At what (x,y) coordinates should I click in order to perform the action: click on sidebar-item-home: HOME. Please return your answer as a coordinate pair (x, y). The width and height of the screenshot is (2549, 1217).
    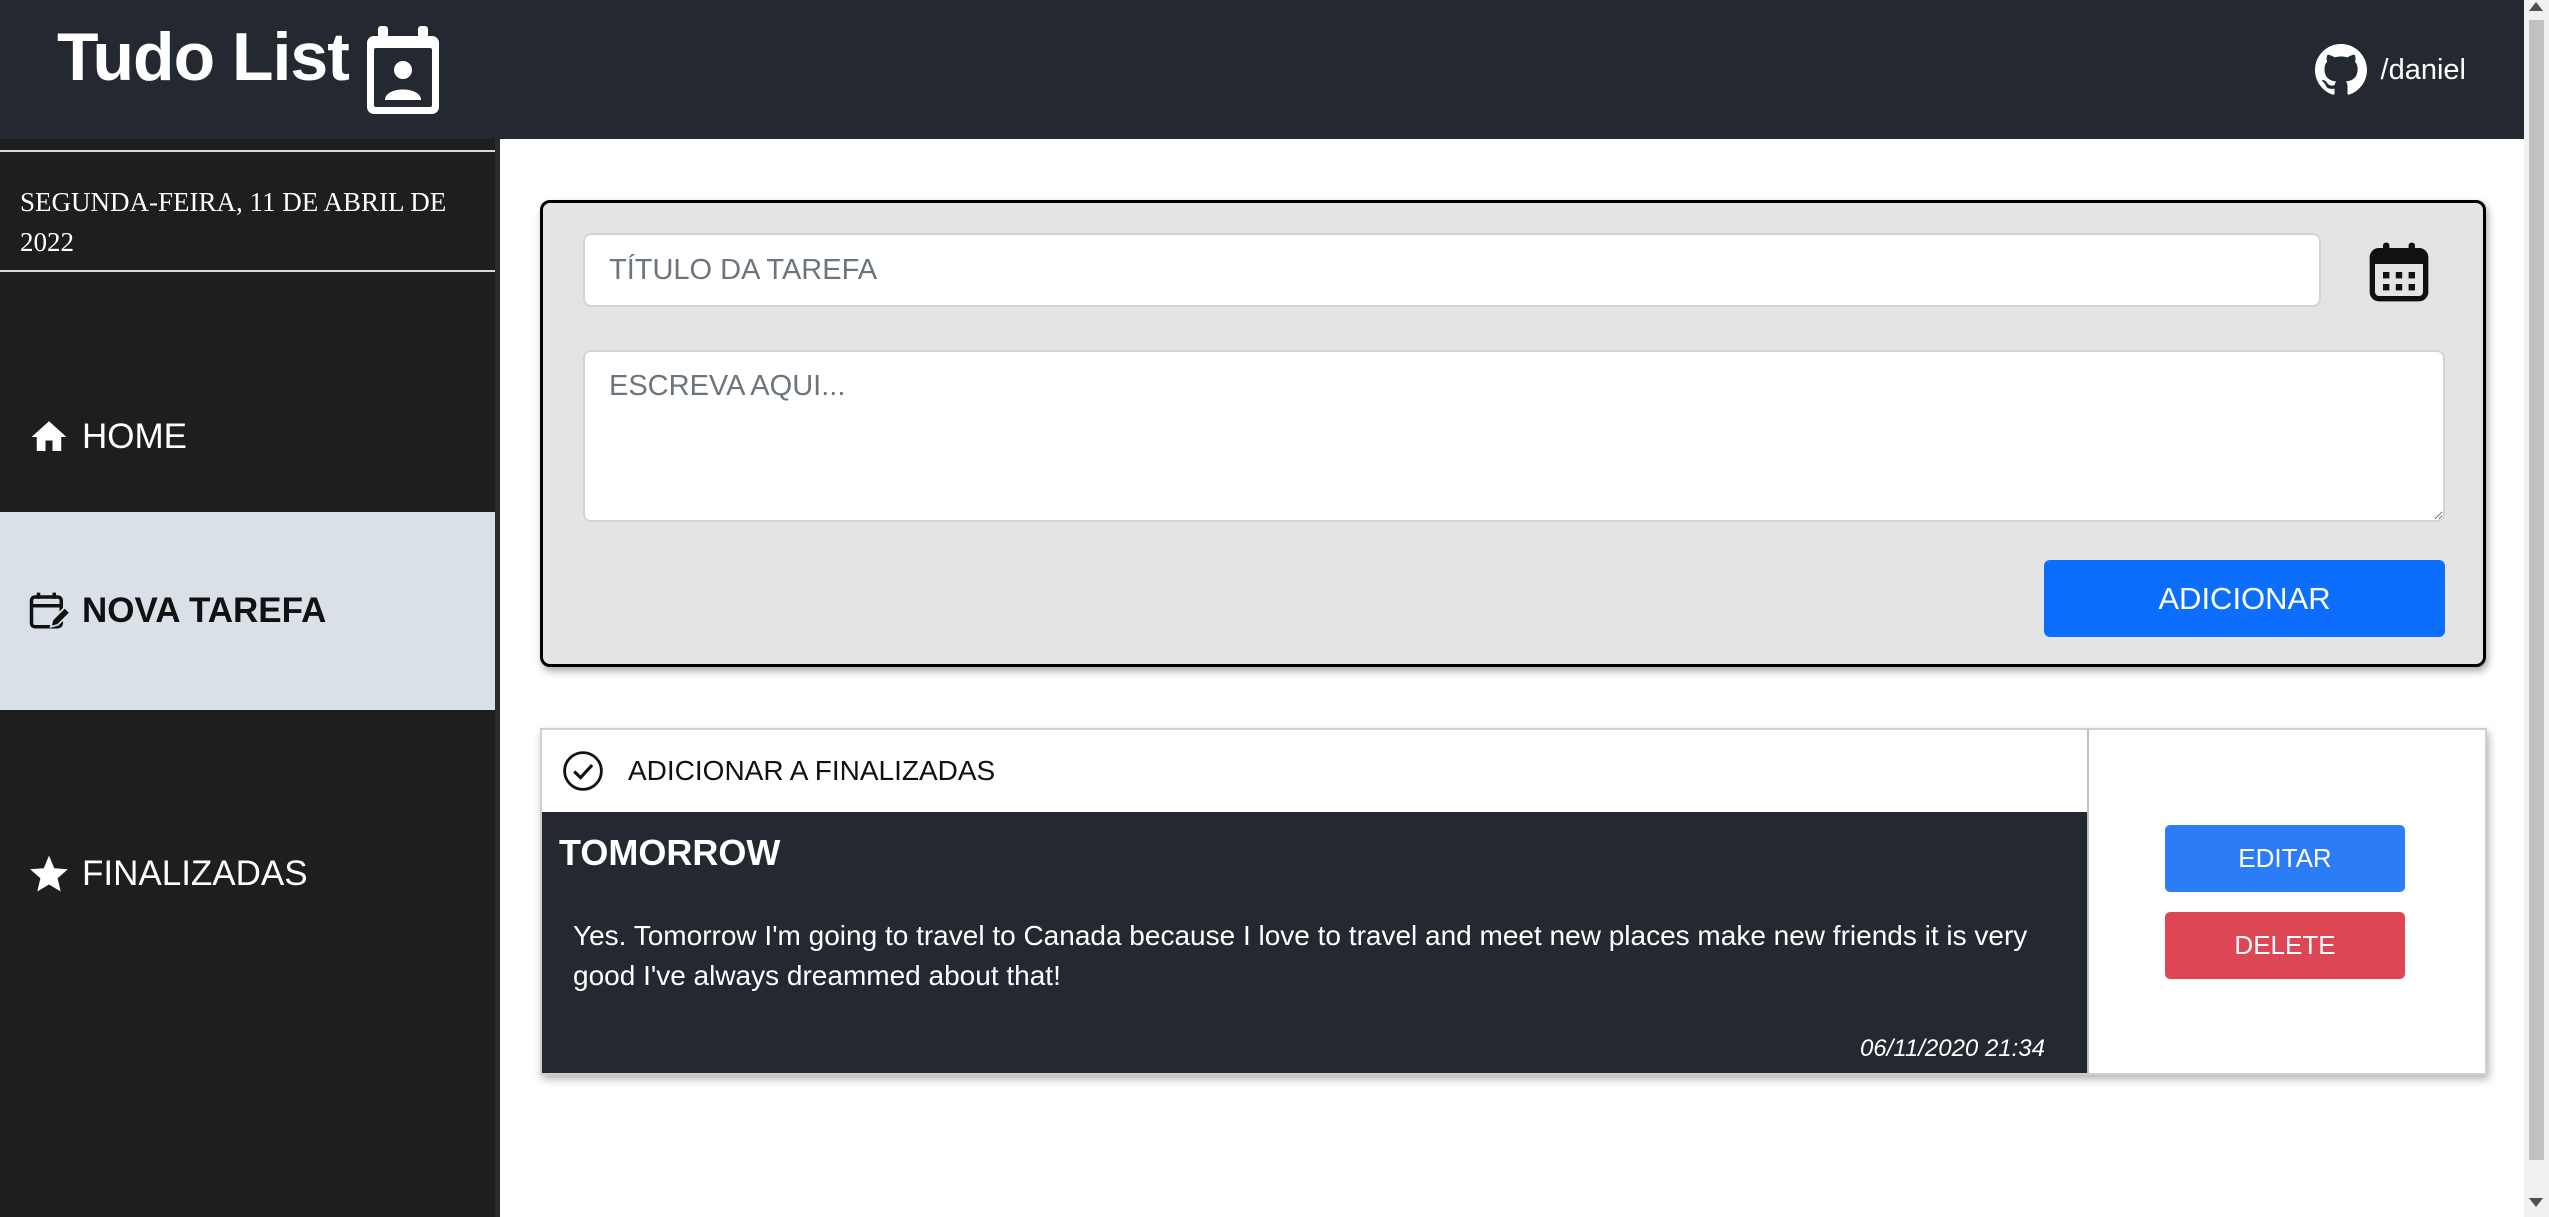
    Looking at the image, I should click on (247, 437).